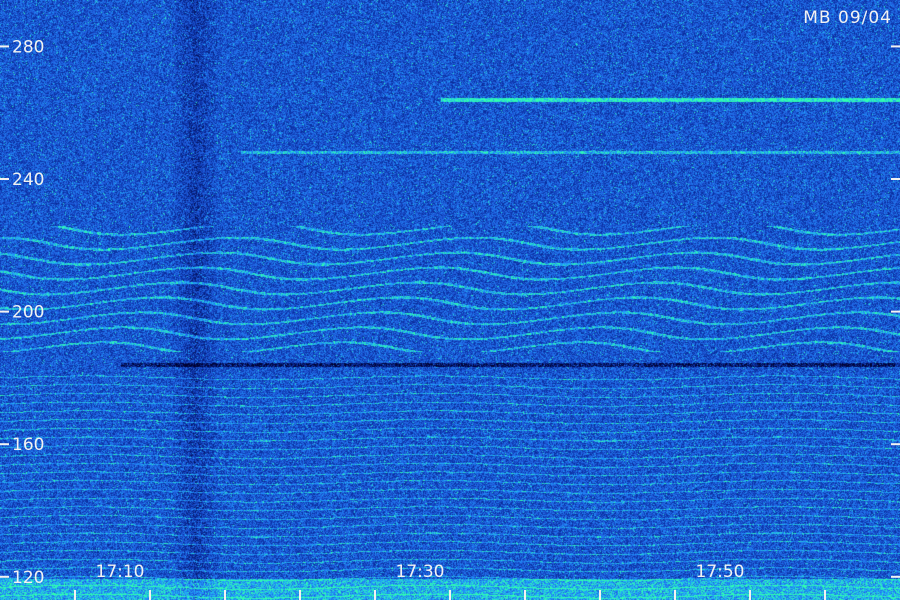  What do you see at coordinates (420, 572) in the screenshot?
I see `x-tick-label: 17:30` at bounding box center [420, 572].